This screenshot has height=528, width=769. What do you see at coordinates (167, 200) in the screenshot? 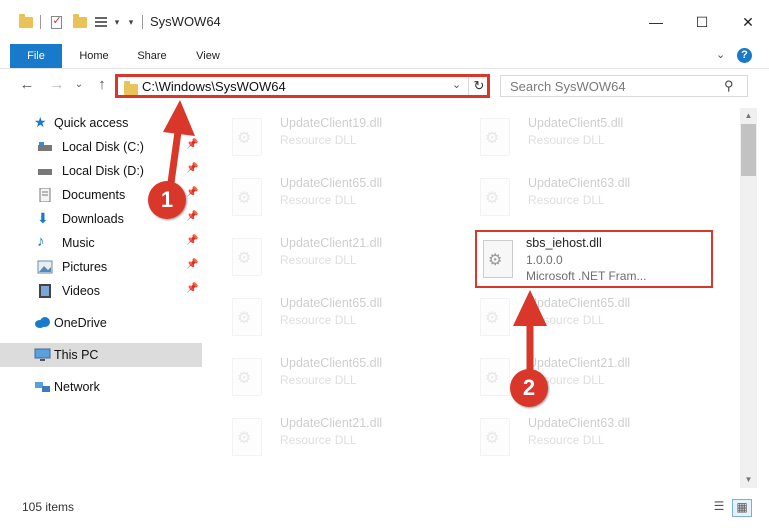
I see `step-1-badge: 1` at bounding box center [167, 200].